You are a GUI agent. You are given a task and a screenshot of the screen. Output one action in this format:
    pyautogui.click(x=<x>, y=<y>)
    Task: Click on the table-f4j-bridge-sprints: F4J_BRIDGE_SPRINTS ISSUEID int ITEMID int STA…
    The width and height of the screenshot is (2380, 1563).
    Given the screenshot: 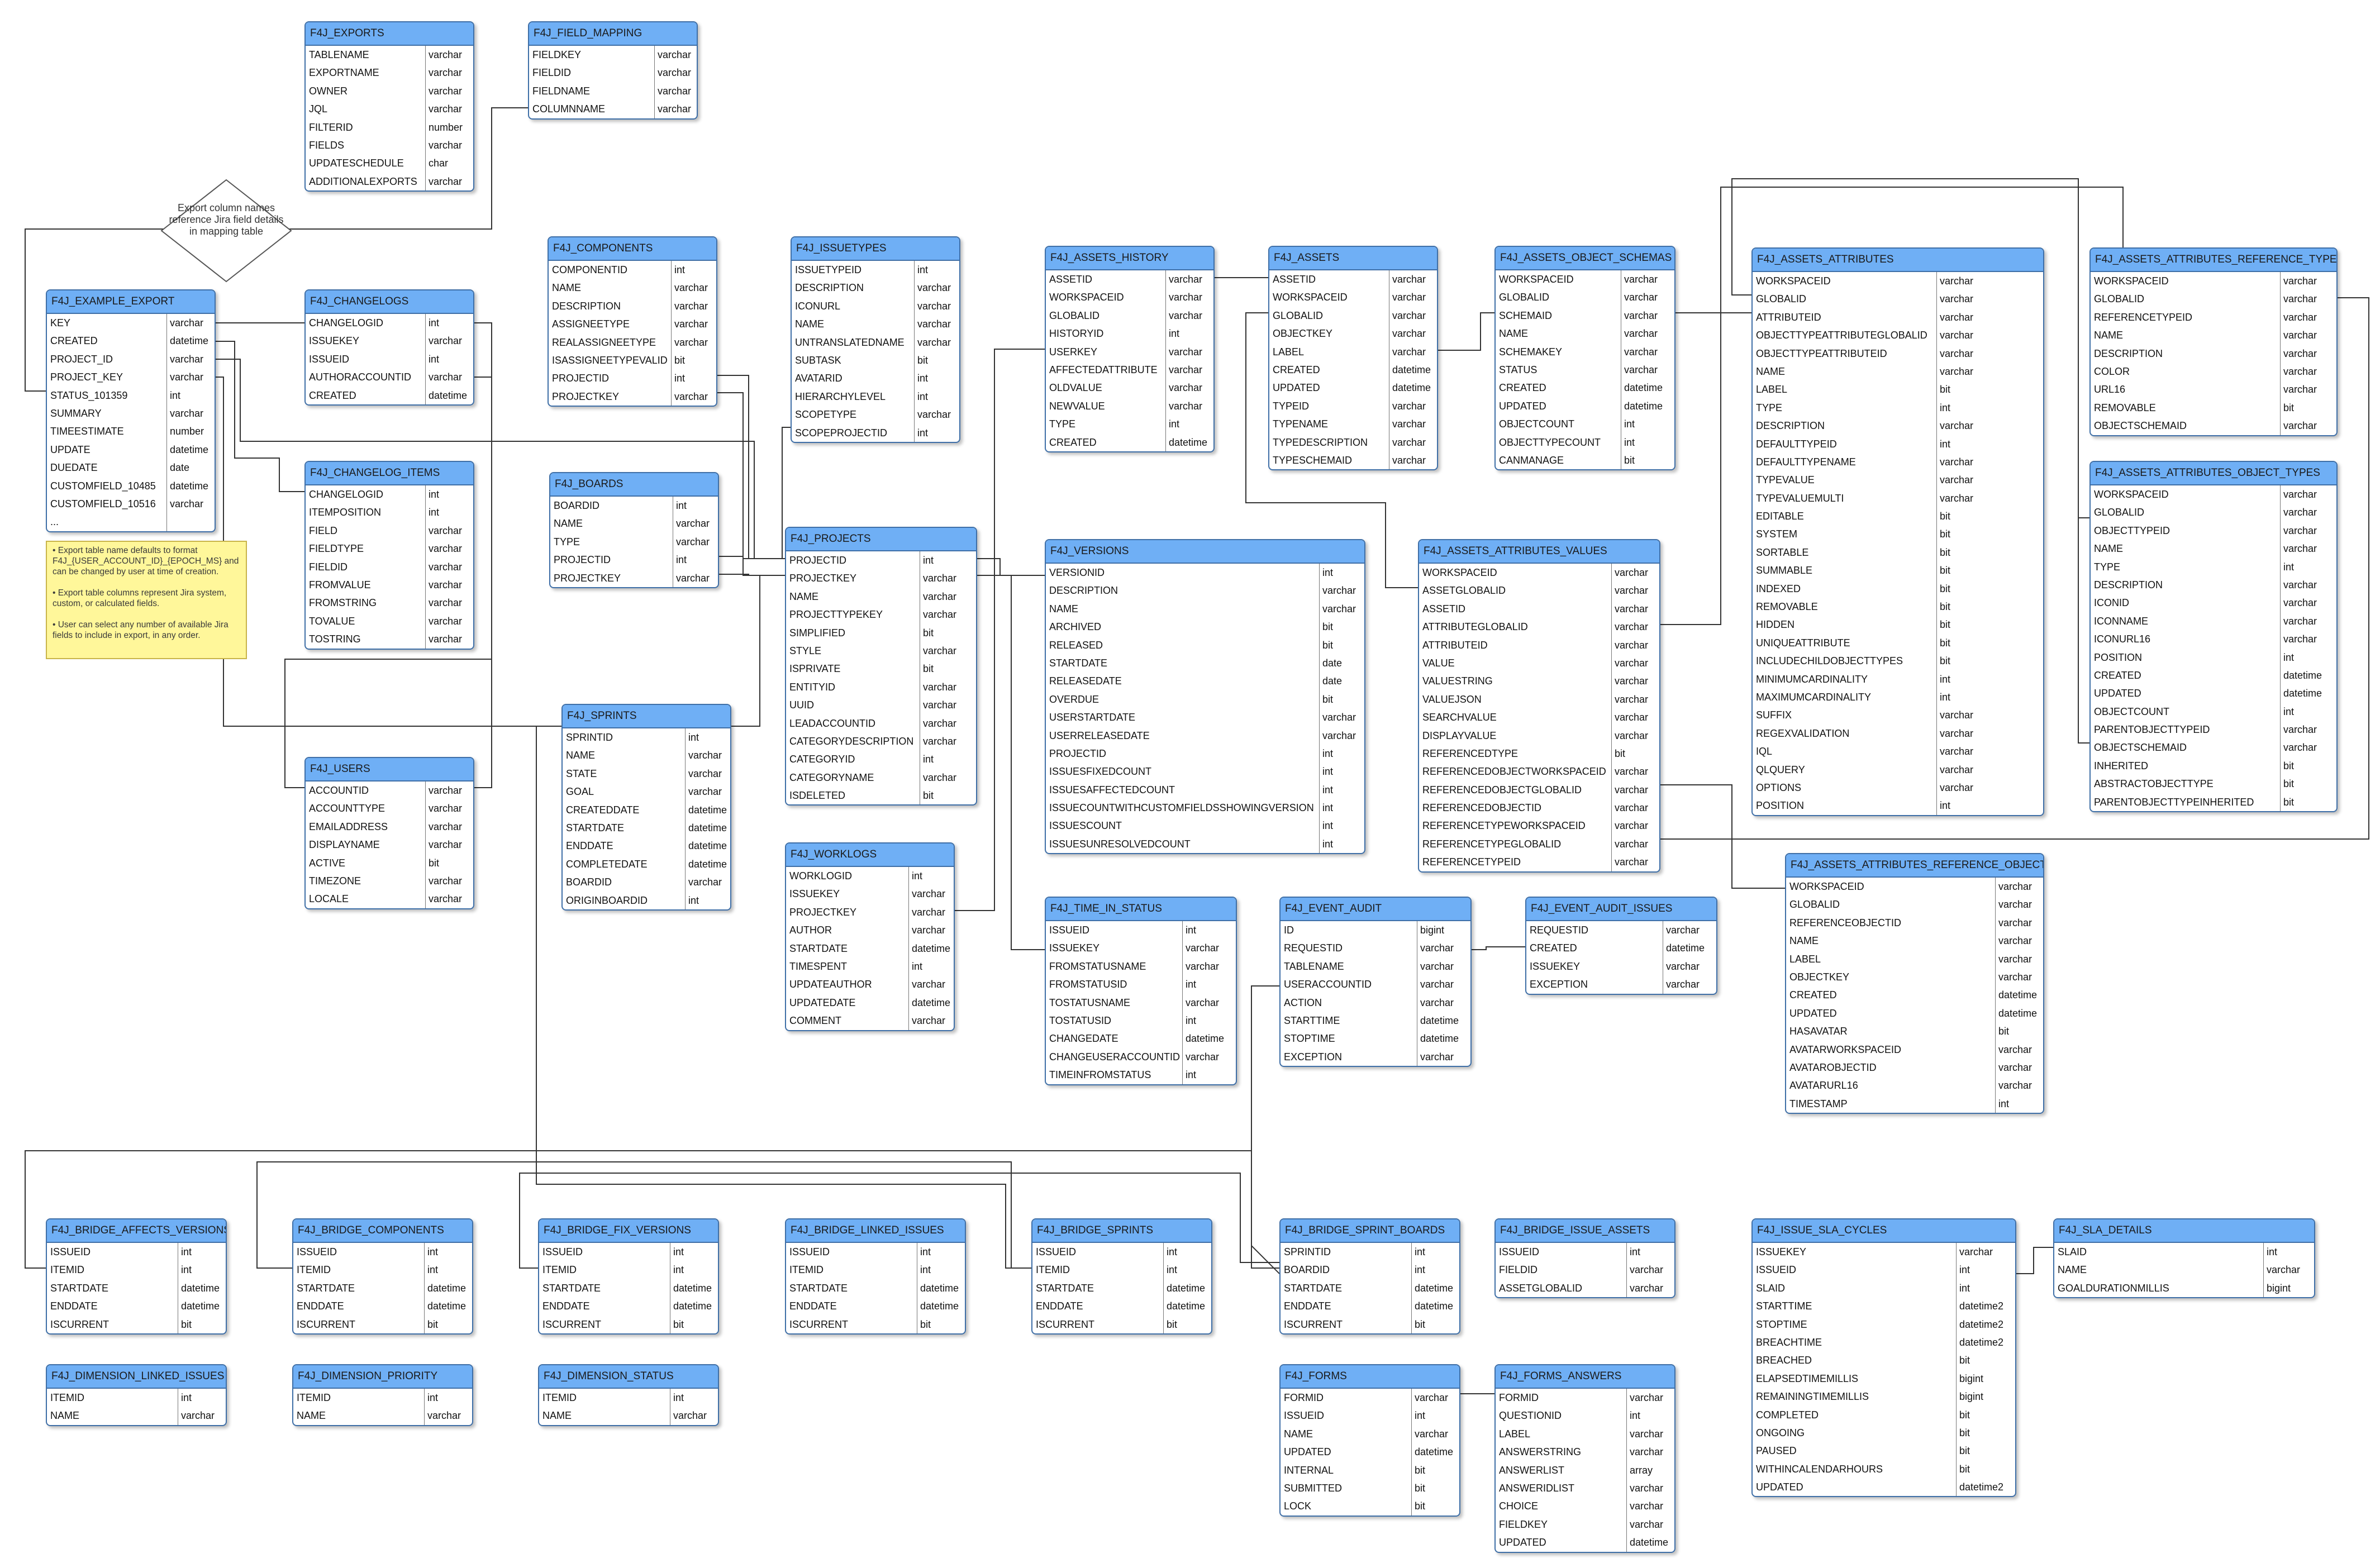 What is the action you would take?
    pyautogui.click(x=1121, y=1276)
    